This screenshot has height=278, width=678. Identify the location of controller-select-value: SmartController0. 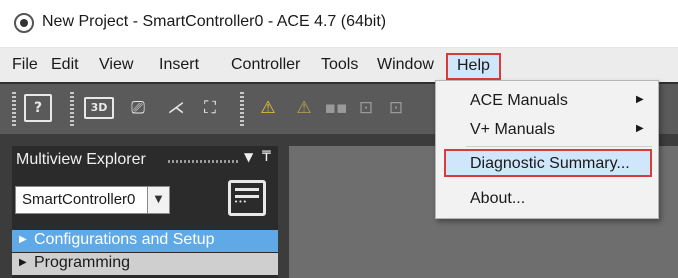
(79, 199).